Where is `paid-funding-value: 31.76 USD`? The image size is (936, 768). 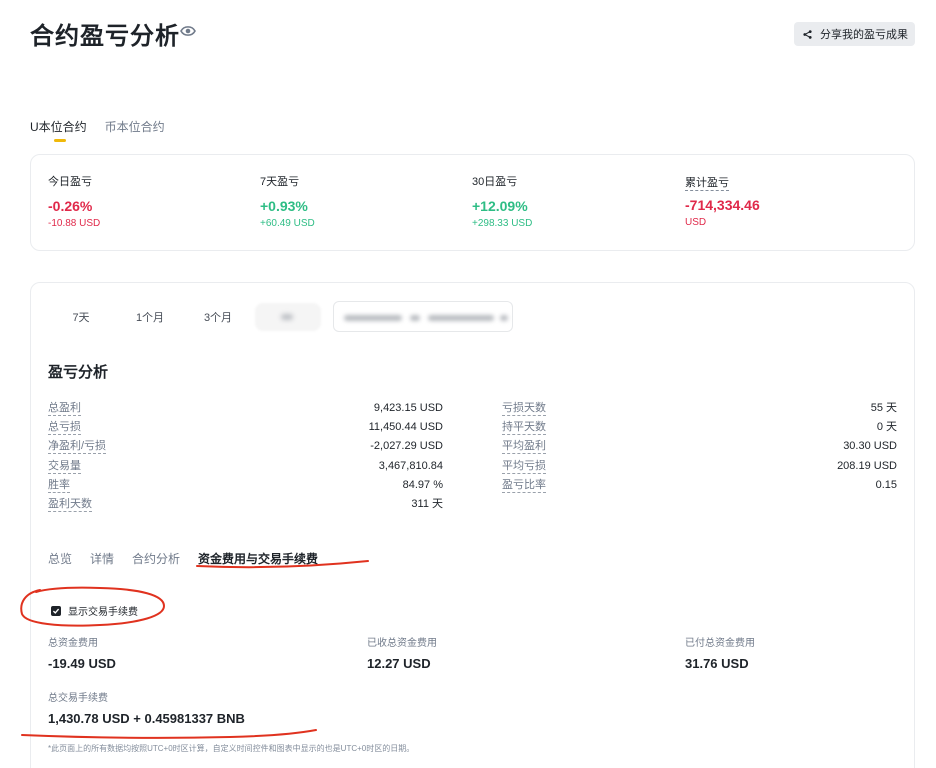
paid-funding-value: 31.76 USD is located at coordinates (717, 663).